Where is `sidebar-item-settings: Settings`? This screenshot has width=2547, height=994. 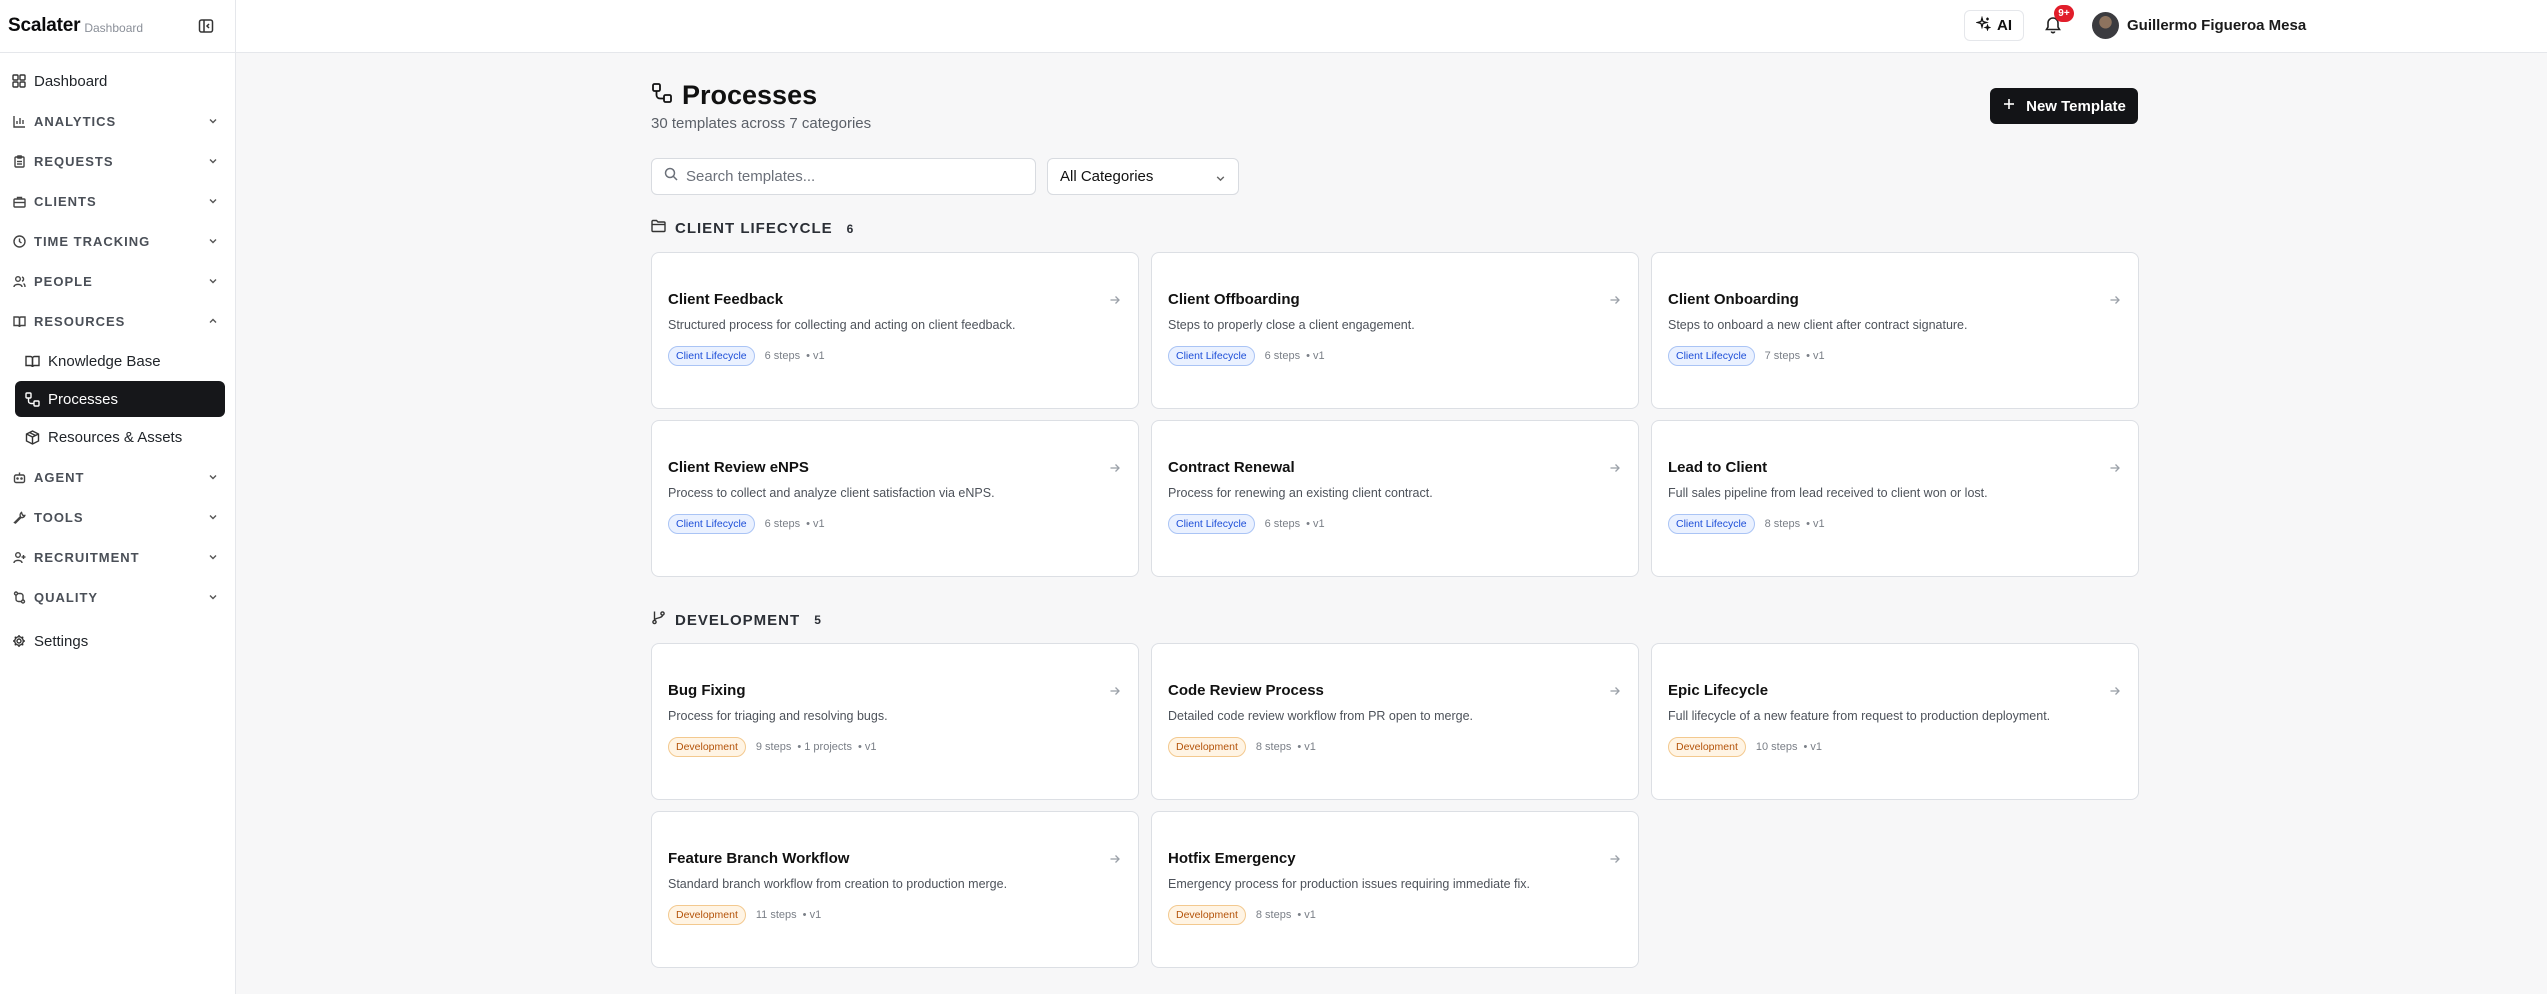 sidebar-item-settings: Settings is located at coordinates (117, 641).